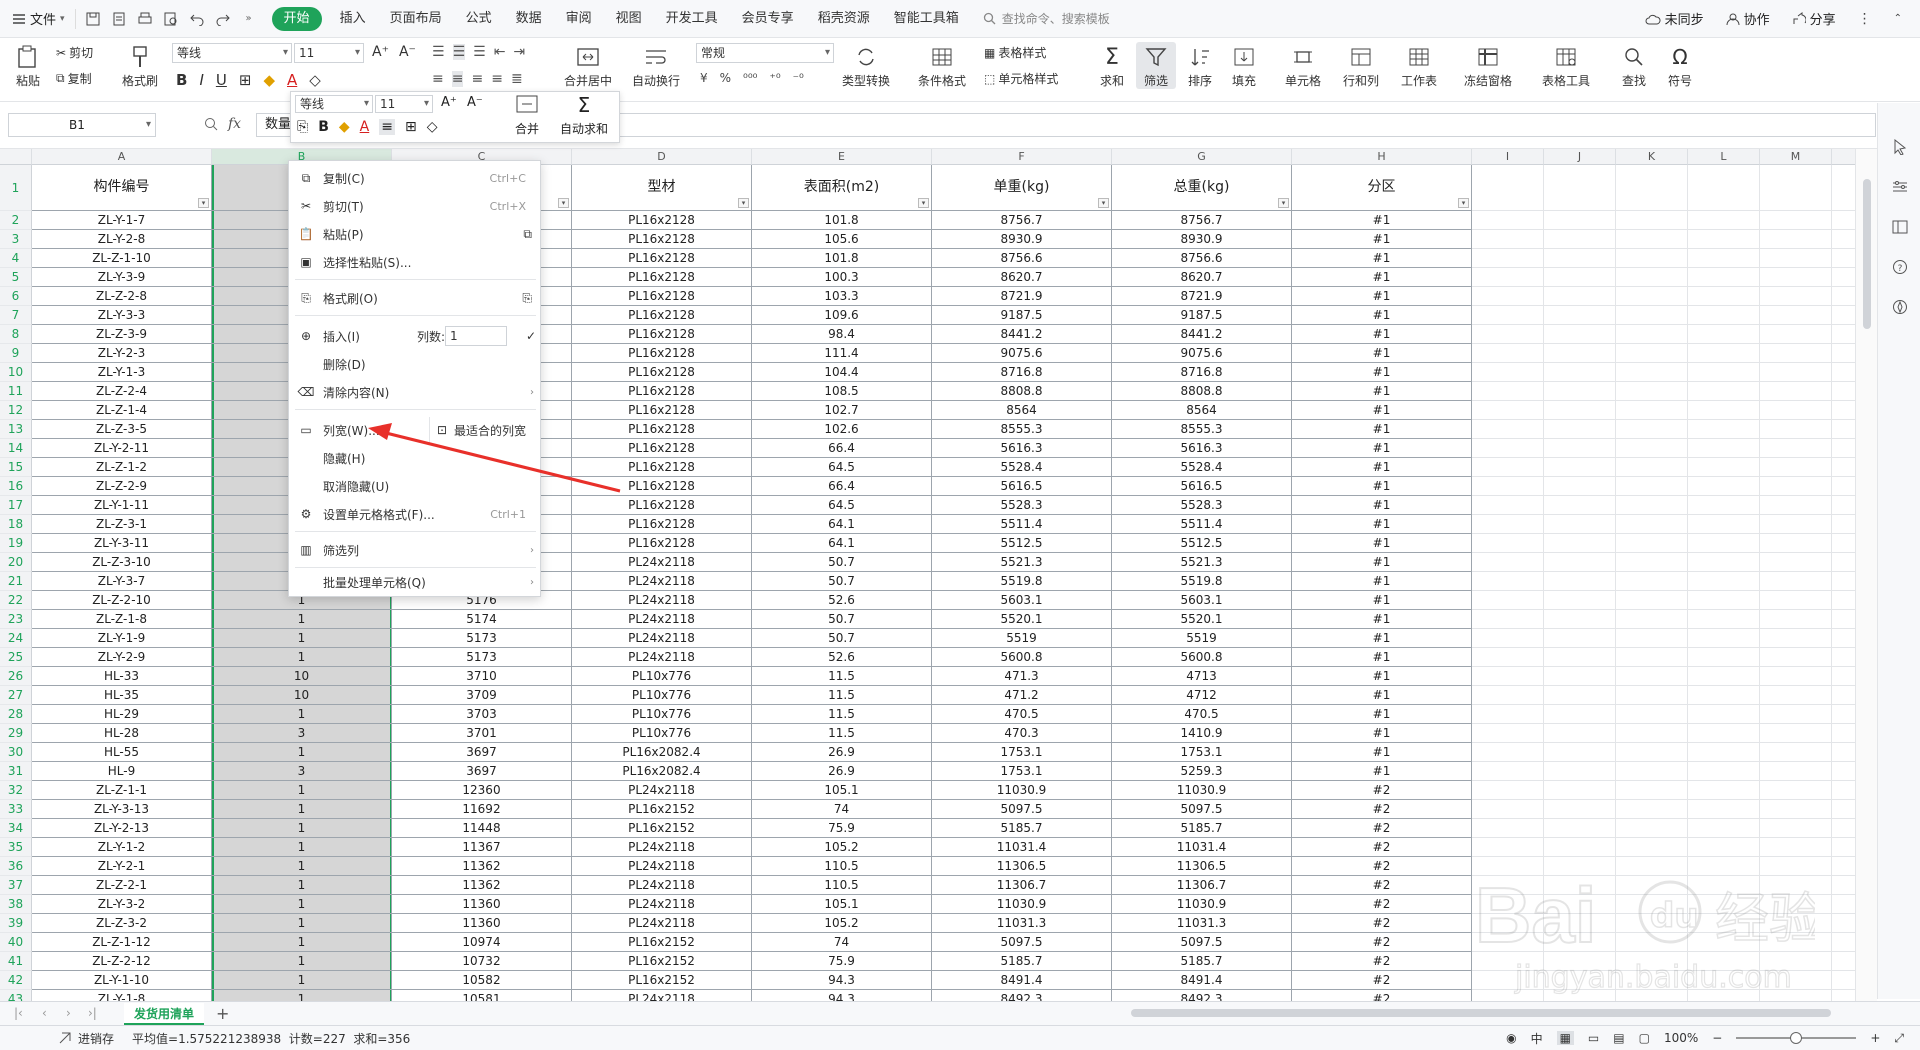 The image size is (1920, 1050). Describe the element at coordinates (842, 923) in the screenshot. I see `table-cell: 105.2` at that location.